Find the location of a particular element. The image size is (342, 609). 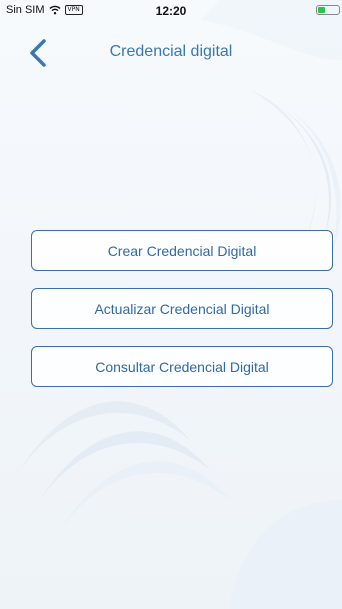

page-title: Credencial digital is located at coordinates (171, 51).